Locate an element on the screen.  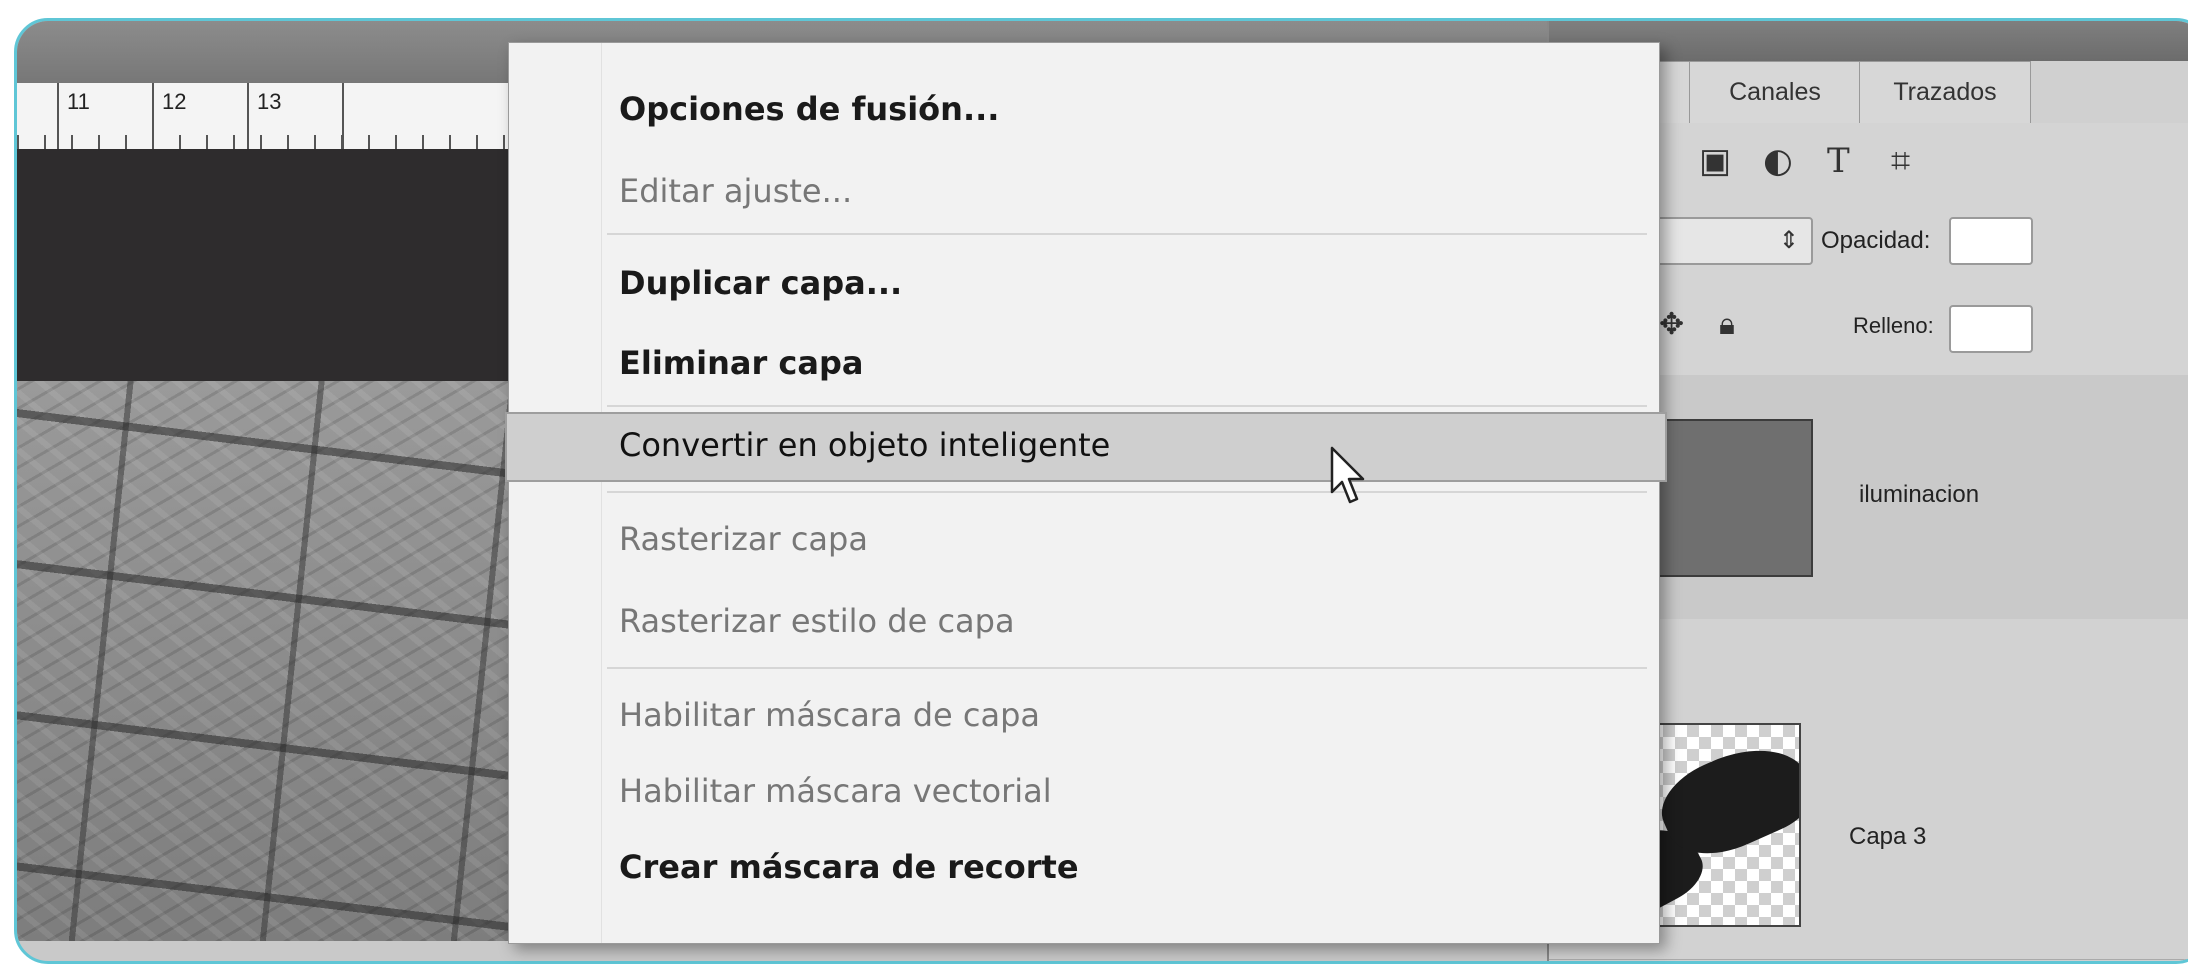
type-T-icon: T is located at coordinates (1838, 161).